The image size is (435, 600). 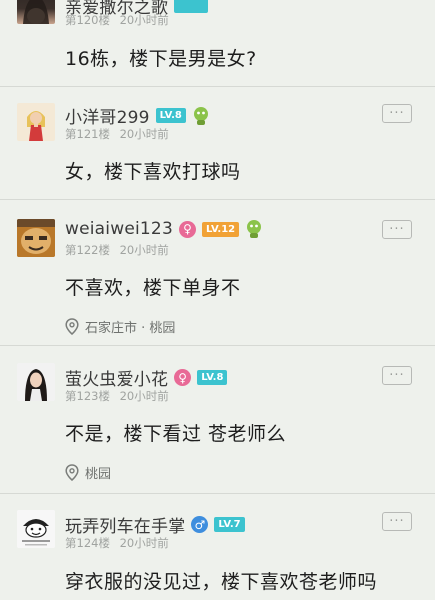 I want to click on floor-number: 第120楼, so click(x=87, y=20).